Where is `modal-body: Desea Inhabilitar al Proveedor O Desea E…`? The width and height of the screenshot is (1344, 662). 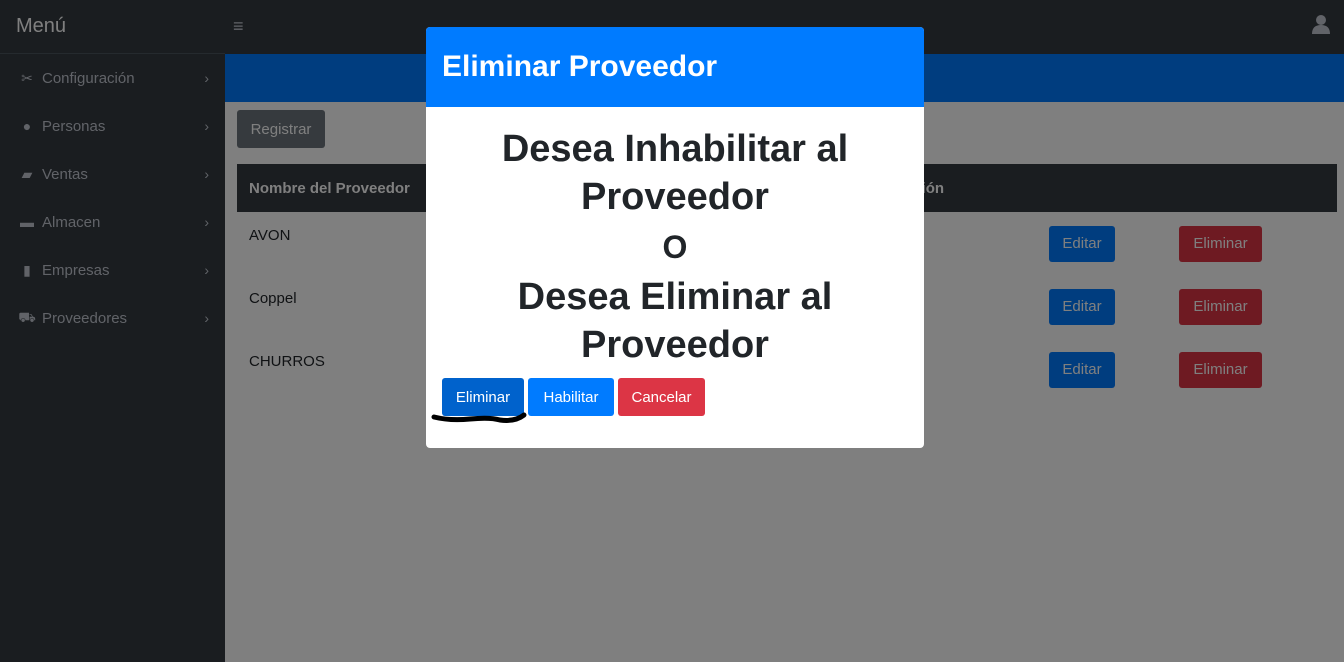 modal-body: Desea Inhabilitar al Proveedor O Desea E… is located at coordinates (675, 238).